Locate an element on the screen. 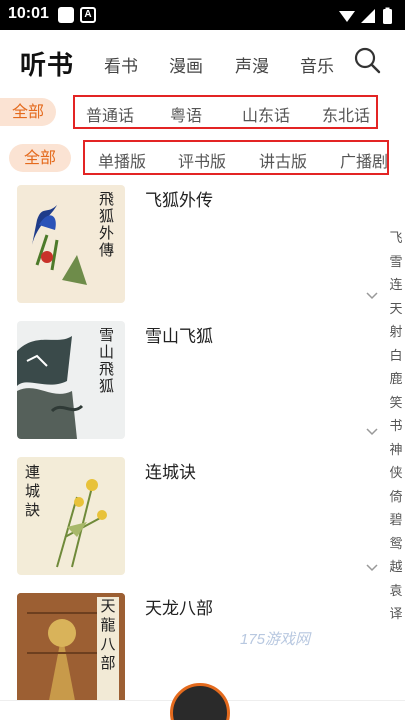 Image resolution: width=405 pixels, height=720 pixels. side-index-item: 笑 is located at coordinates (396, 404).